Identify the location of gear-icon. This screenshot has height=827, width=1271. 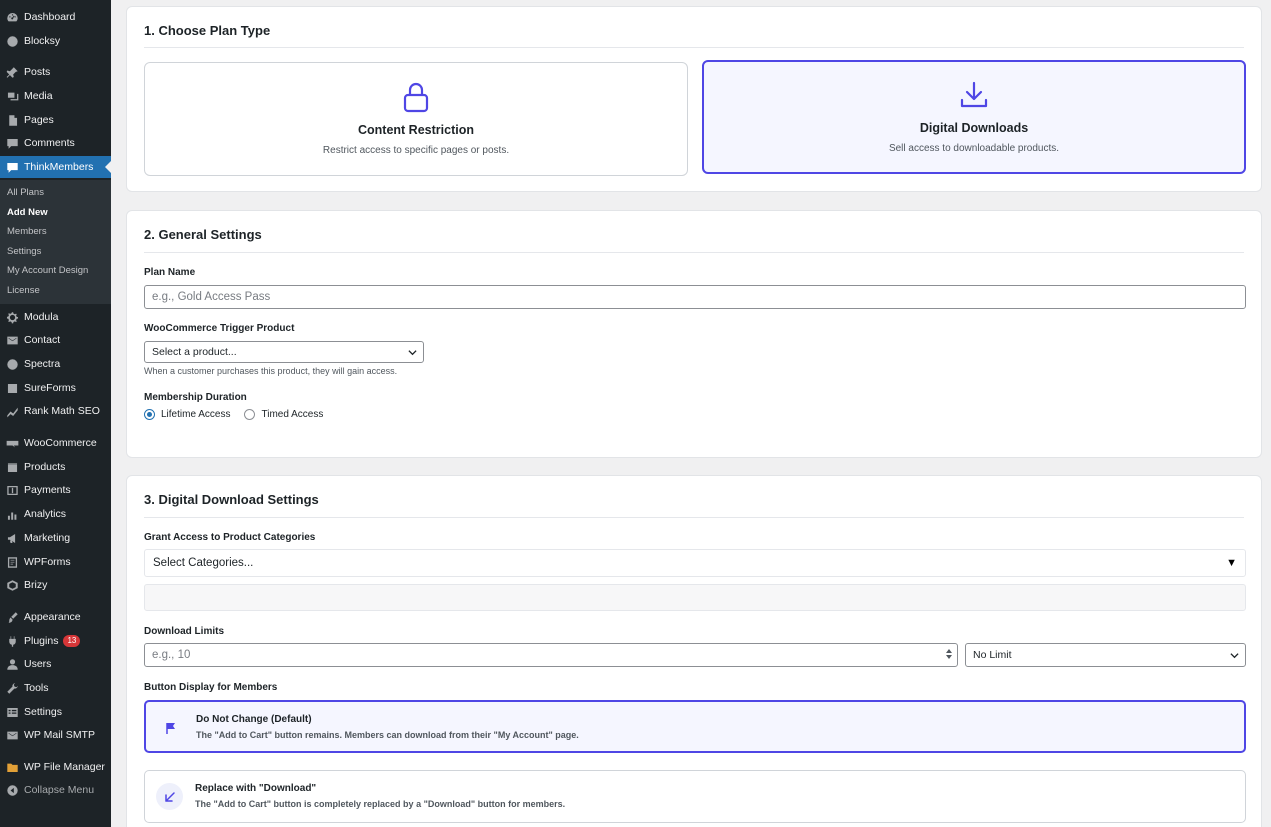
(12, 317).